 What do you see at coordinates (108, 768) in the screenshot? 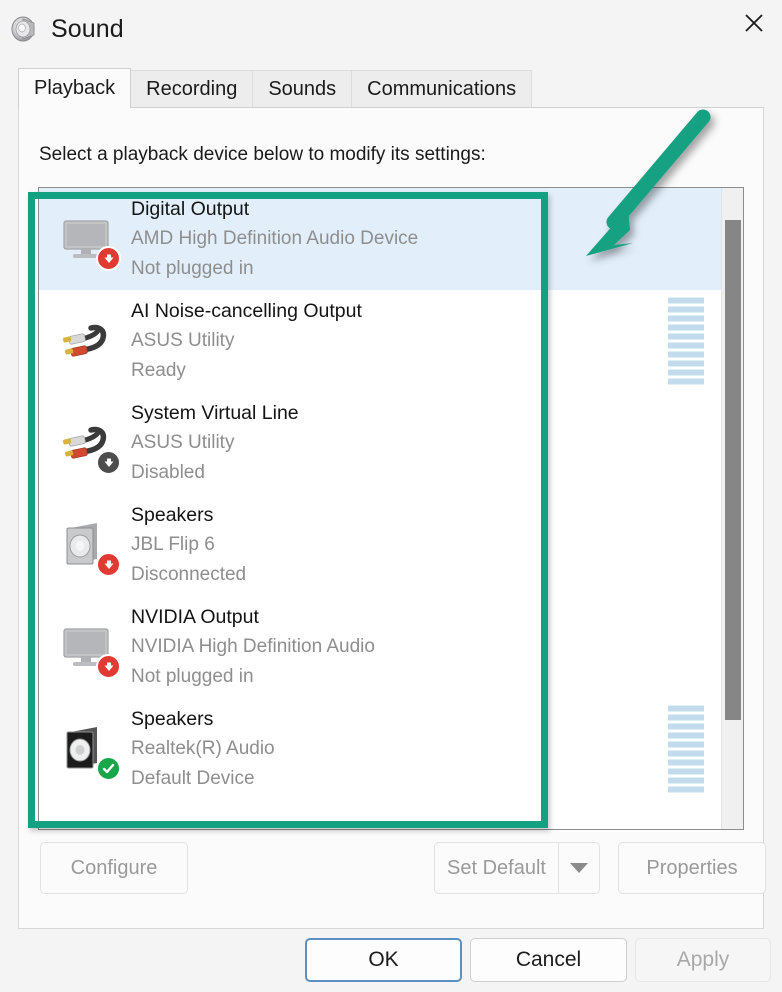
I see `default-device-badge-icon` at bounding box center [108, 768].